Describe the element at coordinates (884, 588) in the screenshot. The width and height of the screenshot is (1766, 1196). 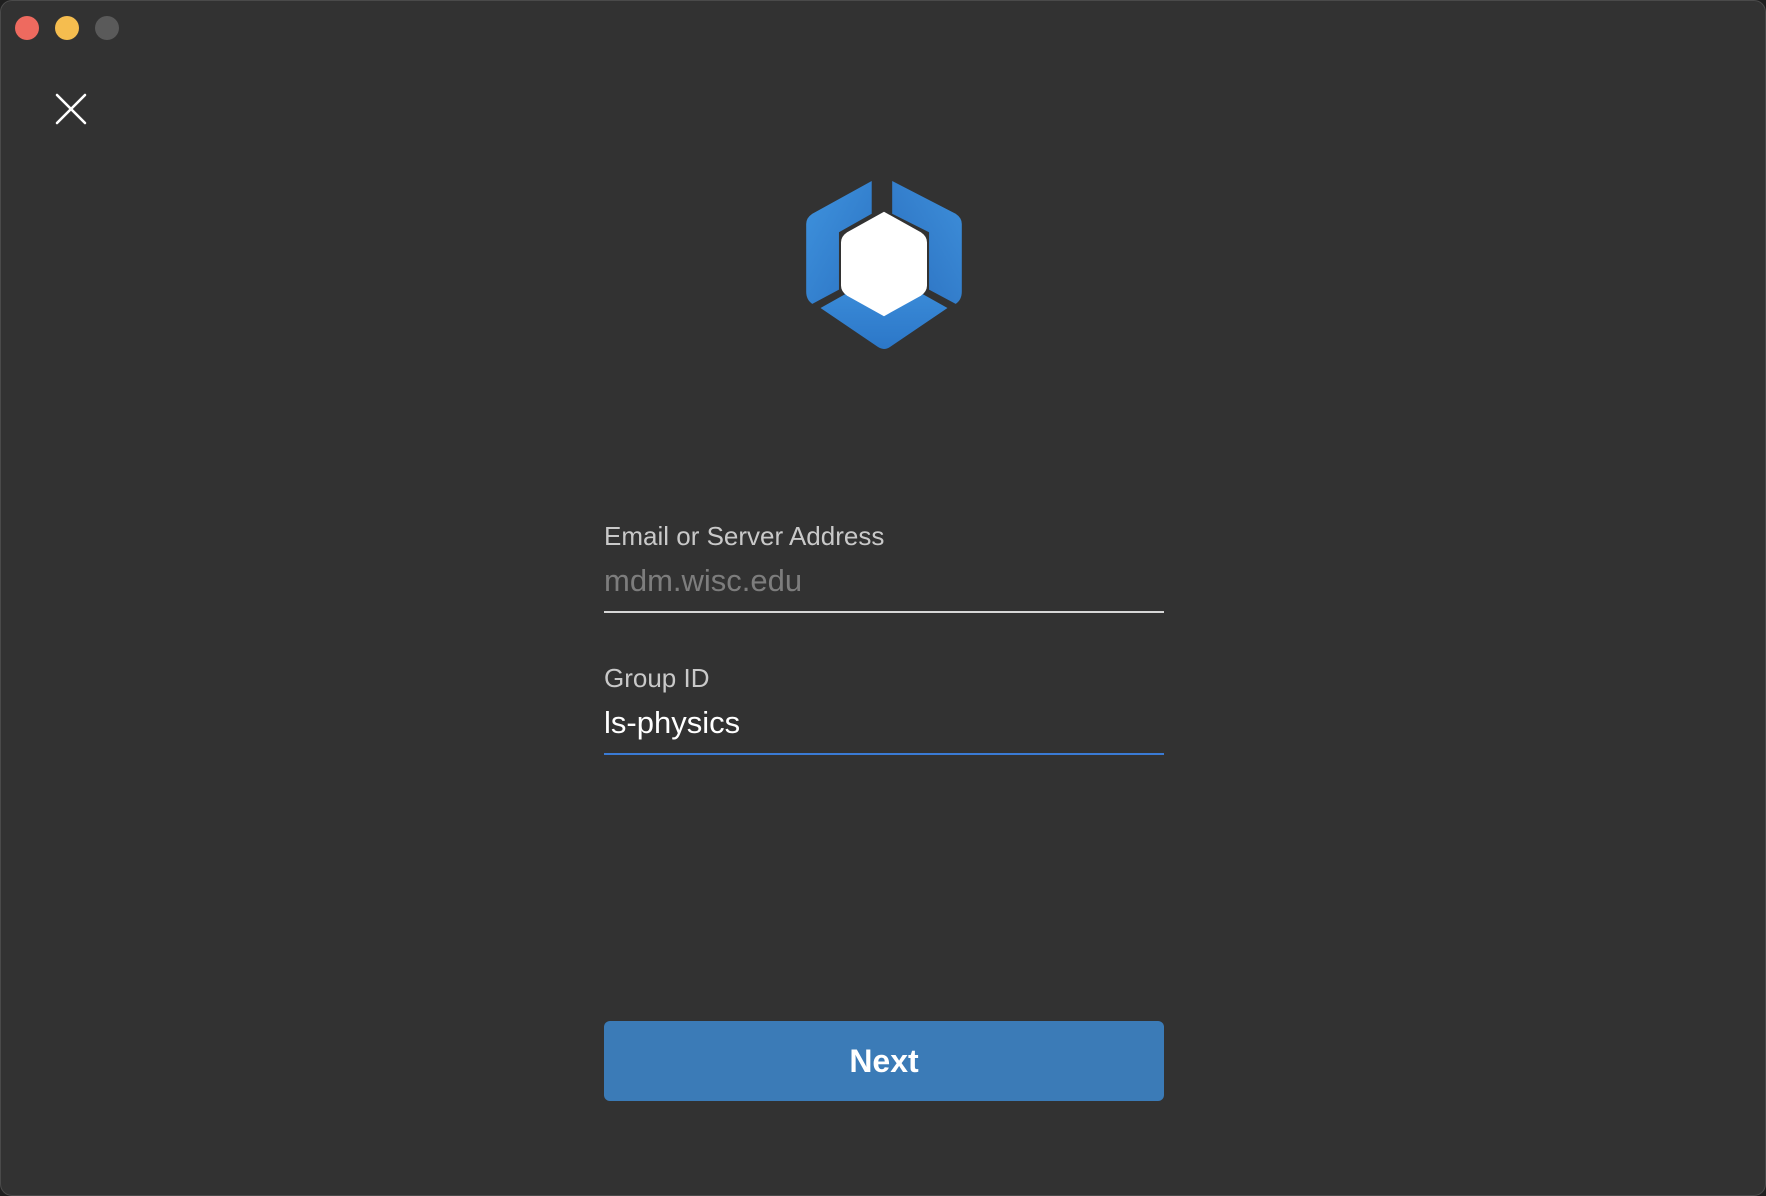
I see `email-field` at that location.